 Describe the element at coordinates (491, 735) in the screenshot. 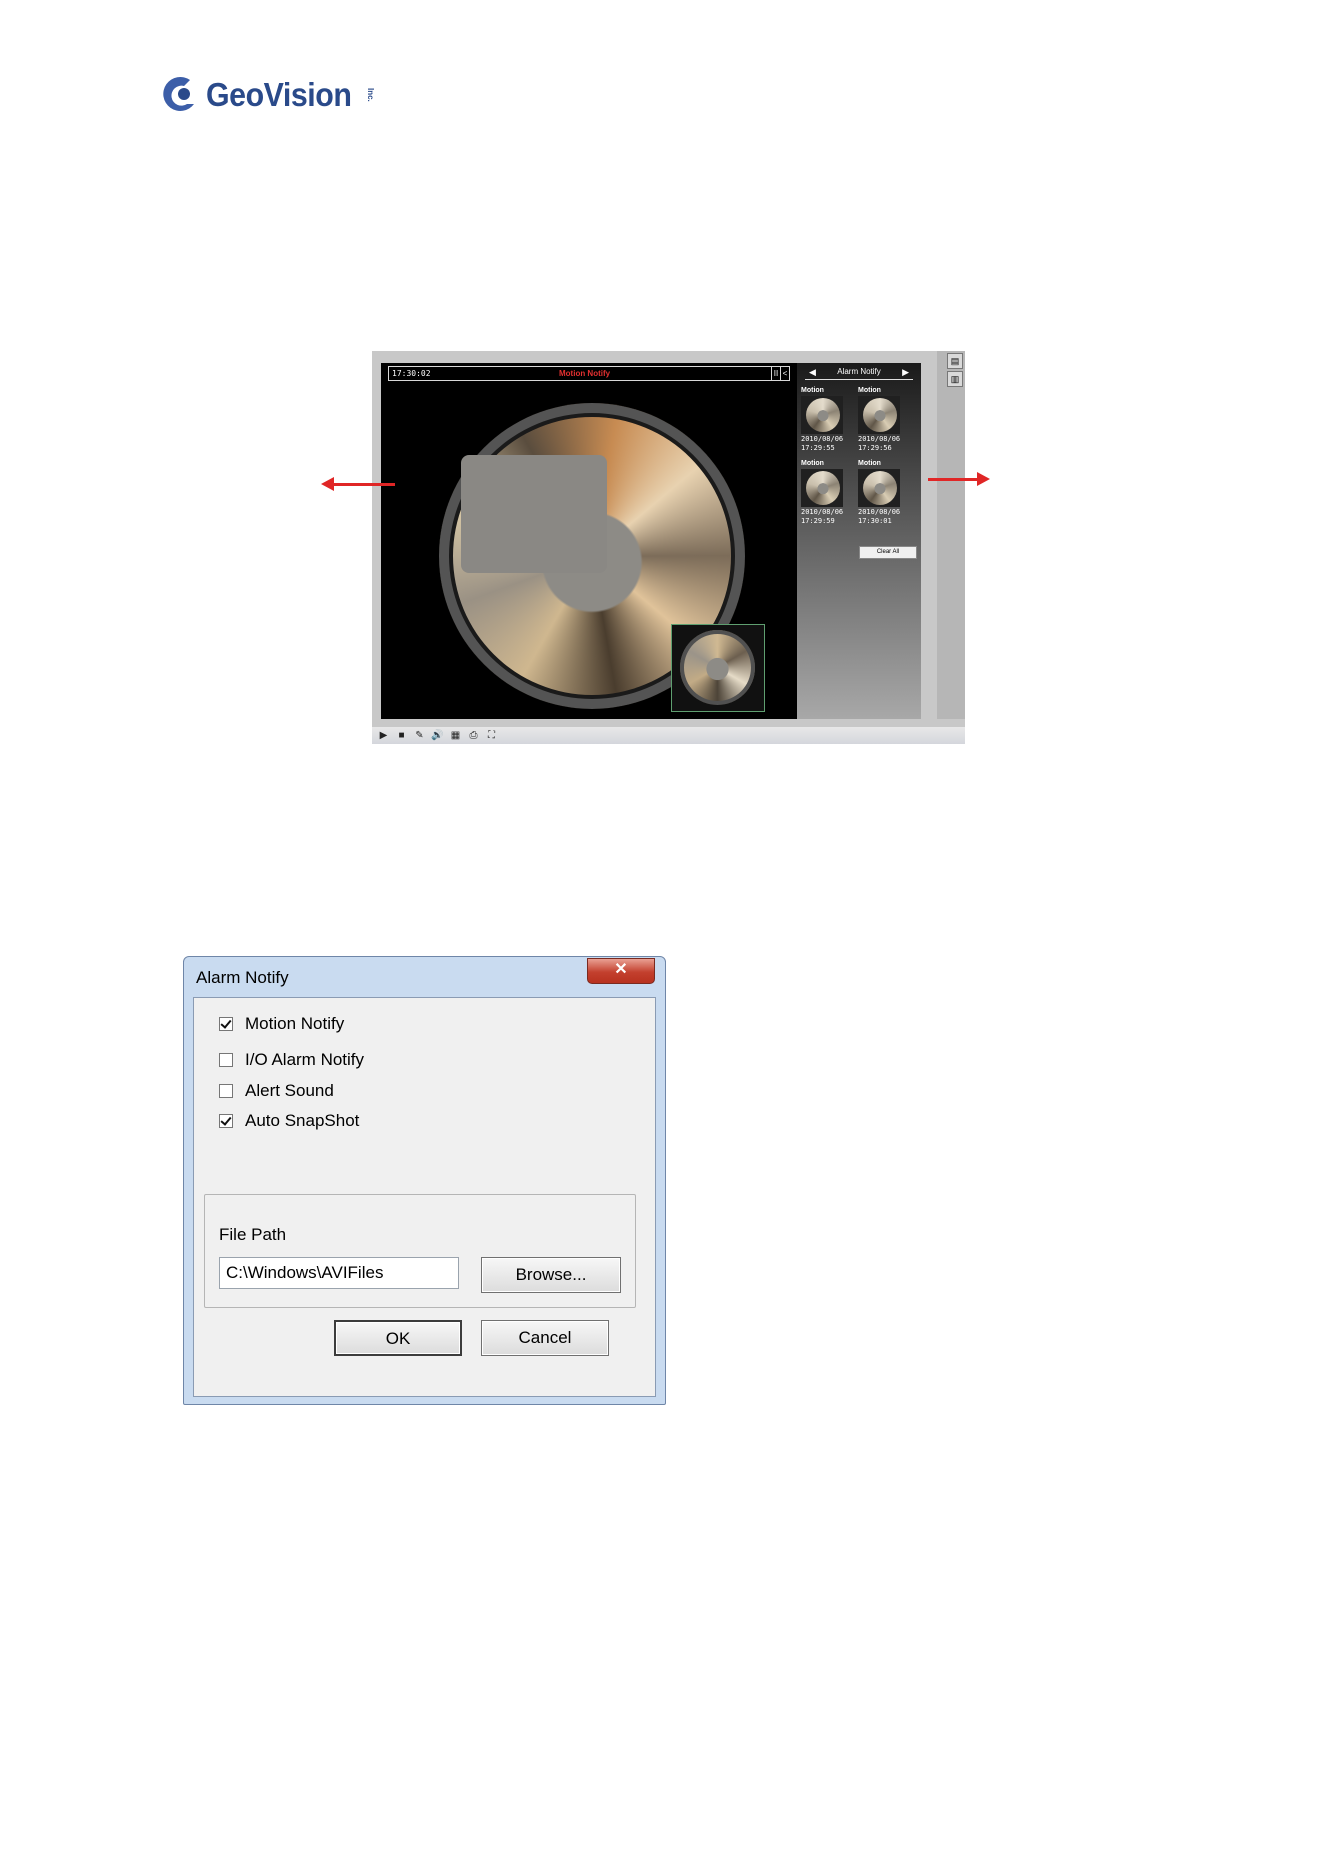

I see `fullscreen-icon: ⛶` at that location.